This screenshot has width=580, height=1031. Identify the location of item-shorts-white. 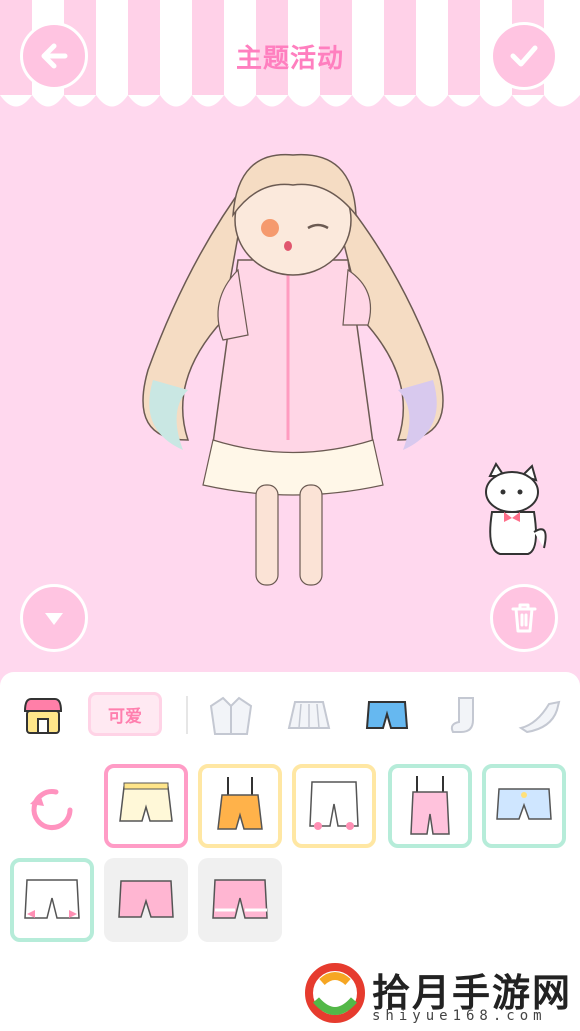
(52, 900).